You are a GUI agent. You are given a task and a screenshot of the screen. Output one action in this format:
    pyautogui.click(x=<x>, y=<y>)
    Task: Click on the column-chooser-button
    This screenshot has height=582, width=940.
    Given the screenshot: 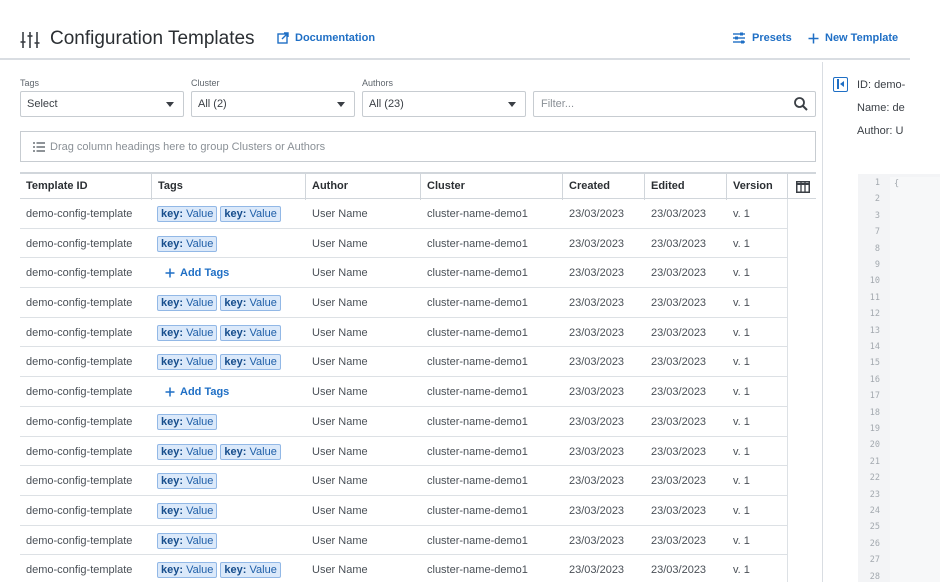 What is the action you would take?
    pyautogui.click(x=801, y=187)
    